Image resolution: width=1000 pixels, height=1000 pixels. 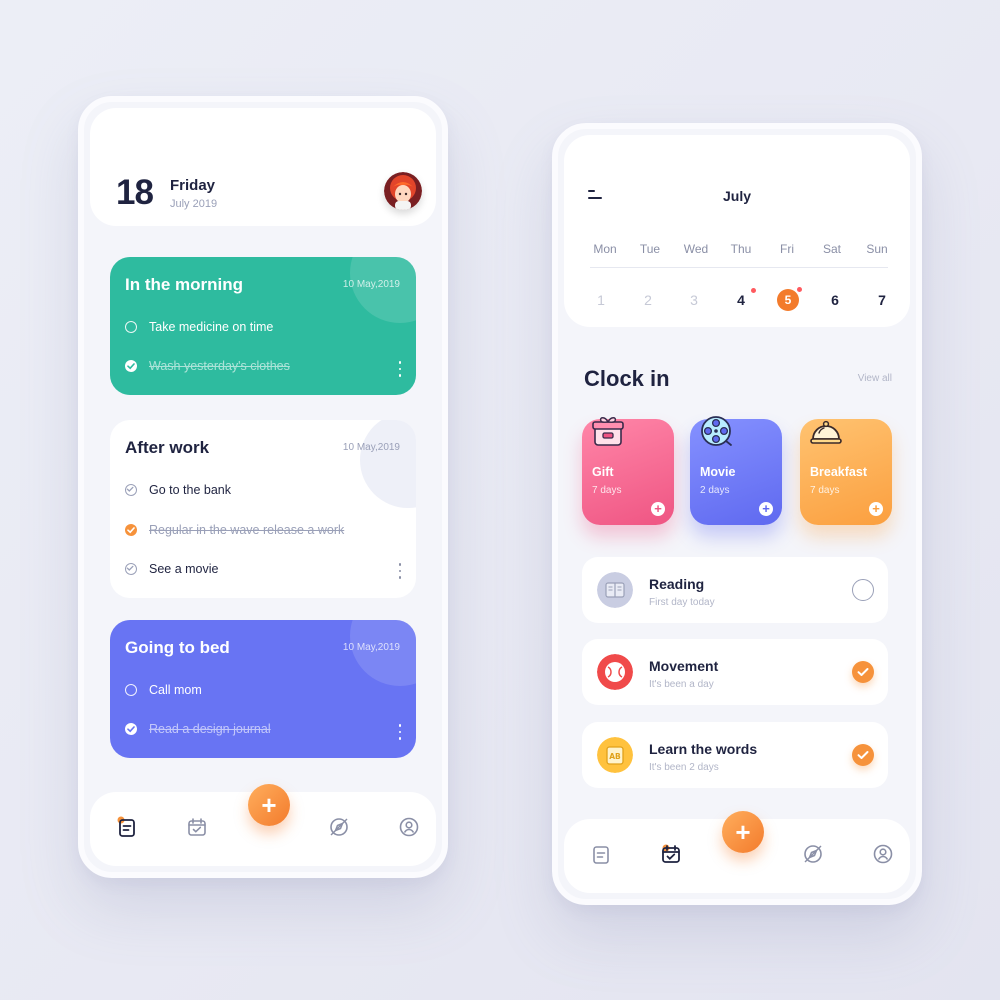 I want to click on clock-in-tile-movie: Movie 2 days +, so click(x=736, y=470).